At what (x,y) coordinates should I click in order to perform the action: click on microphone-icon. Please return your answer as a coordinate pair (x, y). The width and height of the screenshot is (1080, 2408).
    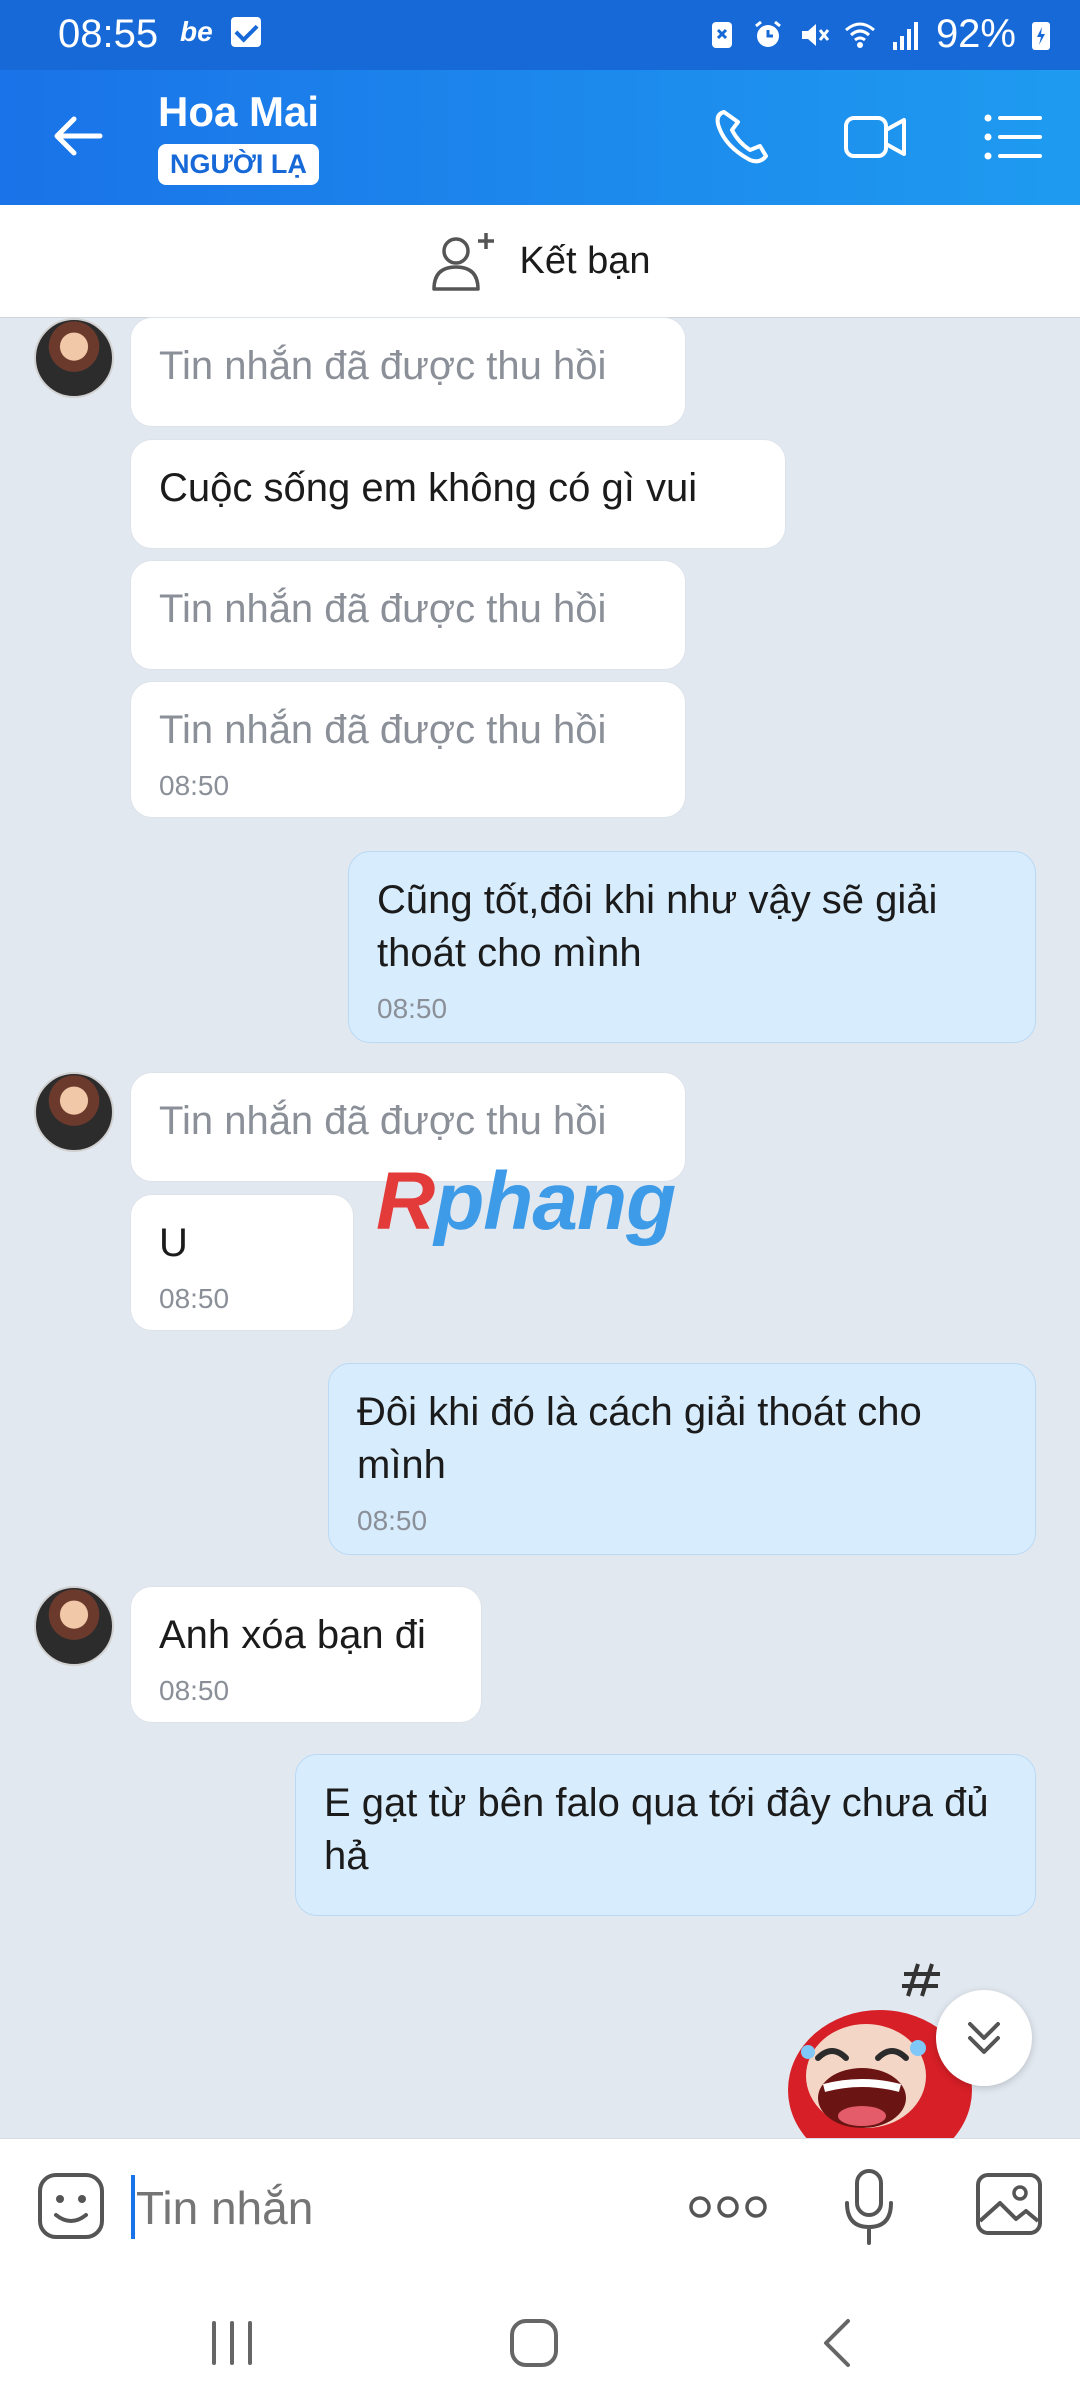
    Looking at the image, I should click on (869, 2207).